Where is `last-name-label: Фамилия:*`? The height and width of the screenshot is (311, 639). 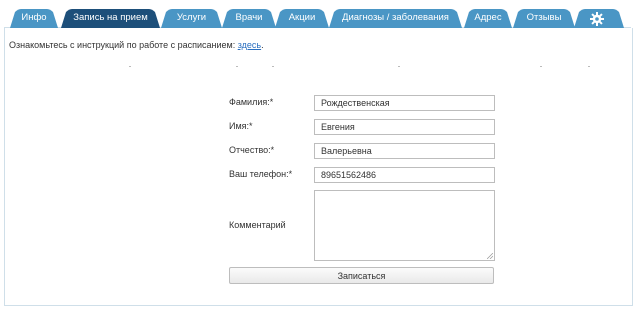
last-name-label: Фамилия:* is located at coordinates (251, 102).